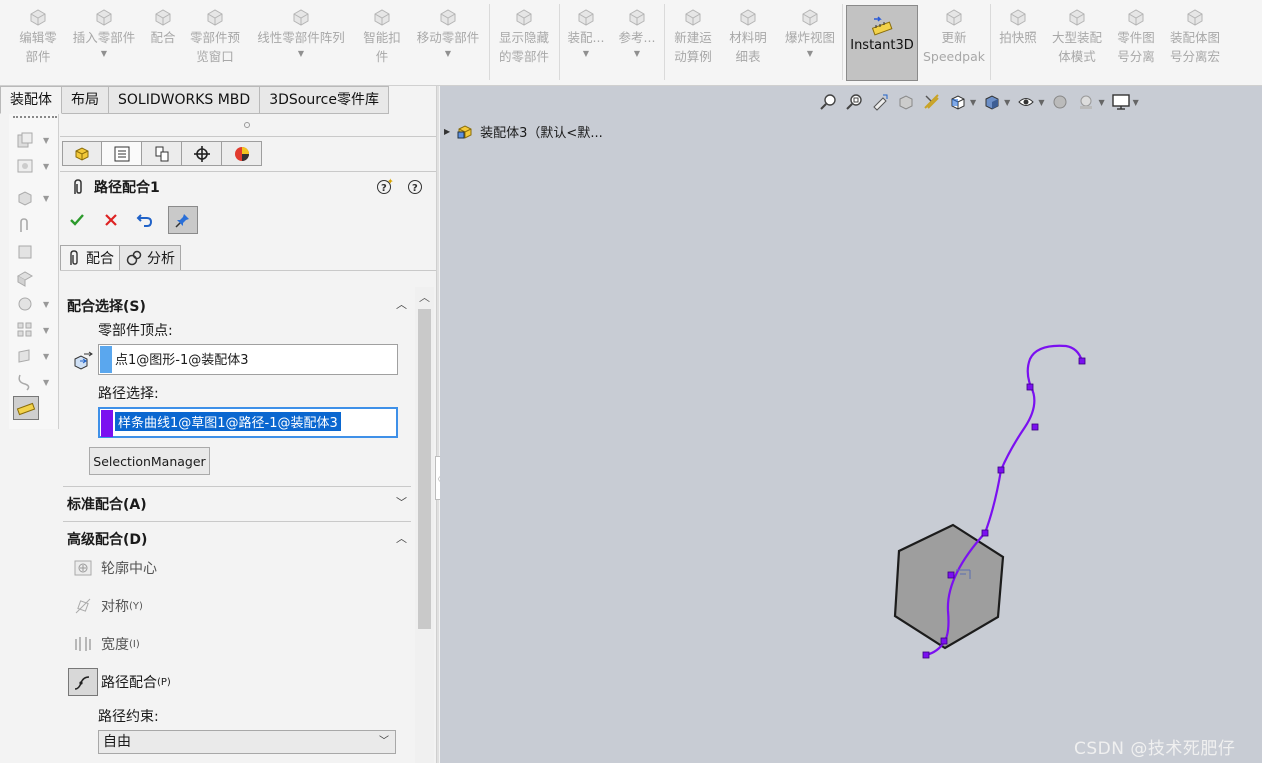 The image size is (1262, 763). I want to click on move-component-button: 移动零部件 ▼, so click(448, 32).